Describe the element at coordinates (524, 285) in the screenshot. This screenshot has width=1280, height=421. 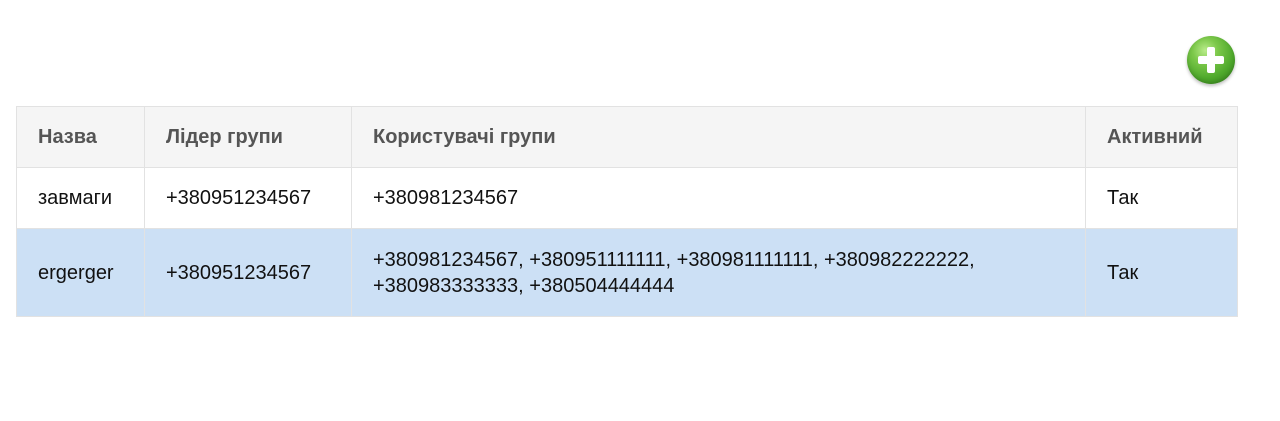
I see `group-users-line: +380983333333, +380504444444` at that location.